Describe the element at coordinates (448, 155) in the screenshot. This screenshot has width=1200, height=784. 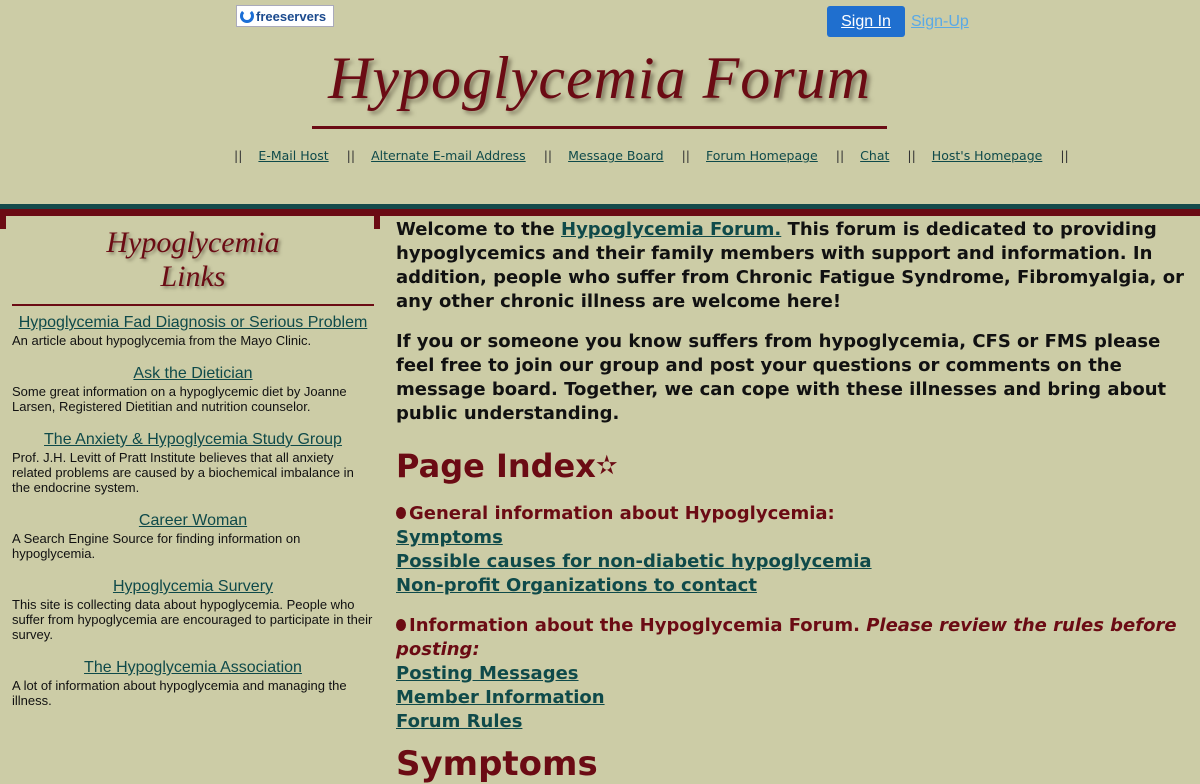
I see `nav-alternate-email: Alternate E-mail Address` at that location.